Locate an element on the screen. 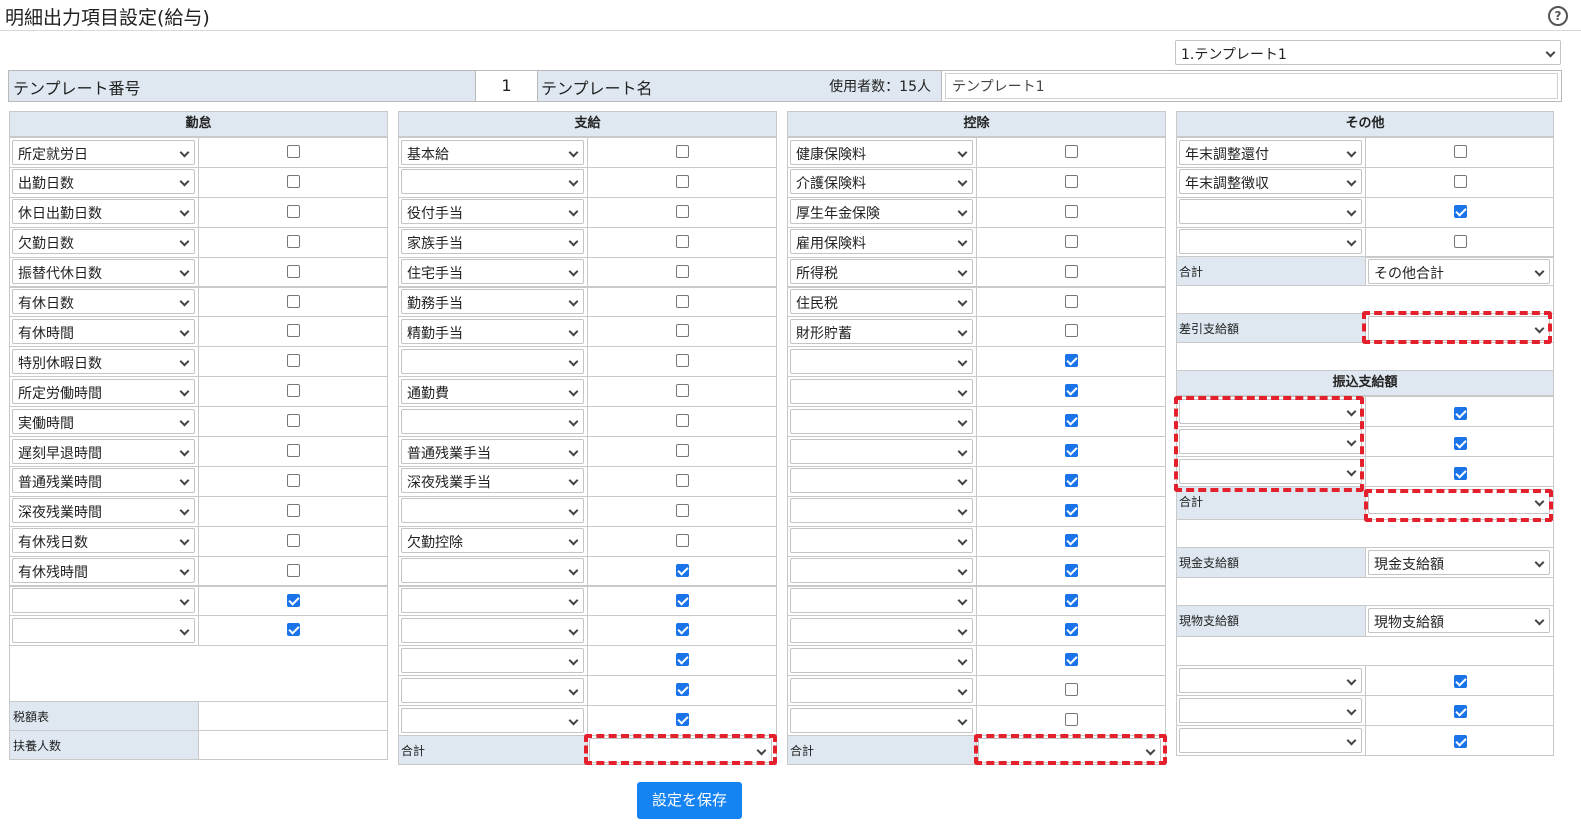 Image resolution: width=1581 pixels, height=830 pixels. item-select: 有休残時間 is located at coordinates (103, 571).